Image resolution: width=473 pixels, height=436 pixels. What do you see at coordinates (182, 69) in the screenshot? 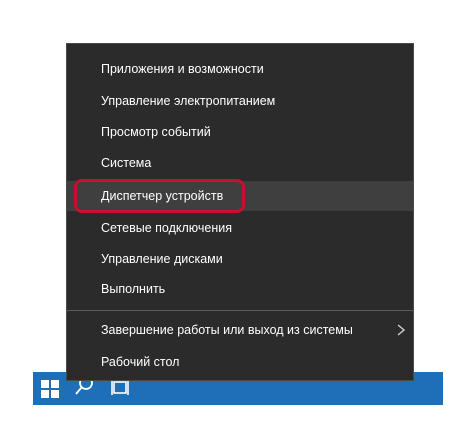
I see `menu-item-label: Приложения и возможности` at bounding box center [182, 69].